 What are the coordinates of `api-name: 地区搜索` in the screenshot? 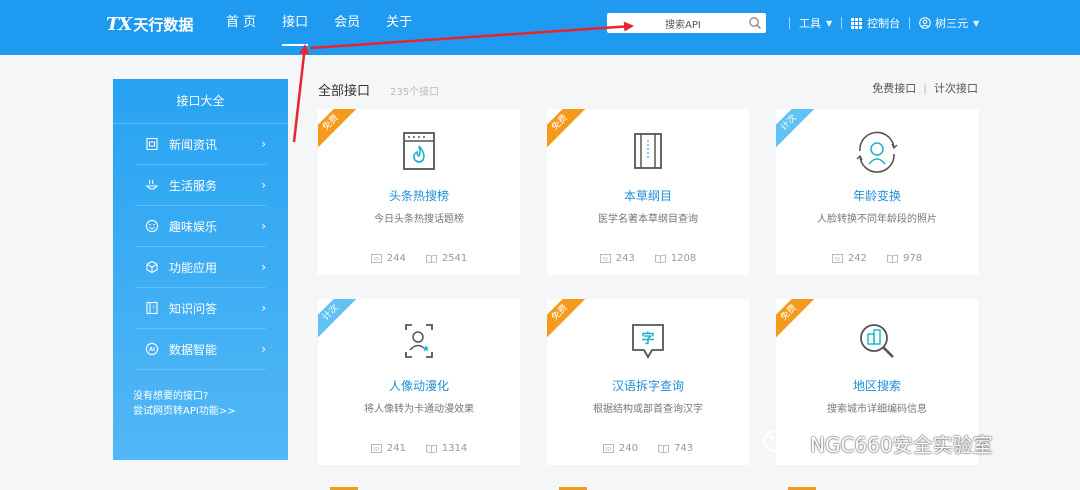 It's located at (876, 386).